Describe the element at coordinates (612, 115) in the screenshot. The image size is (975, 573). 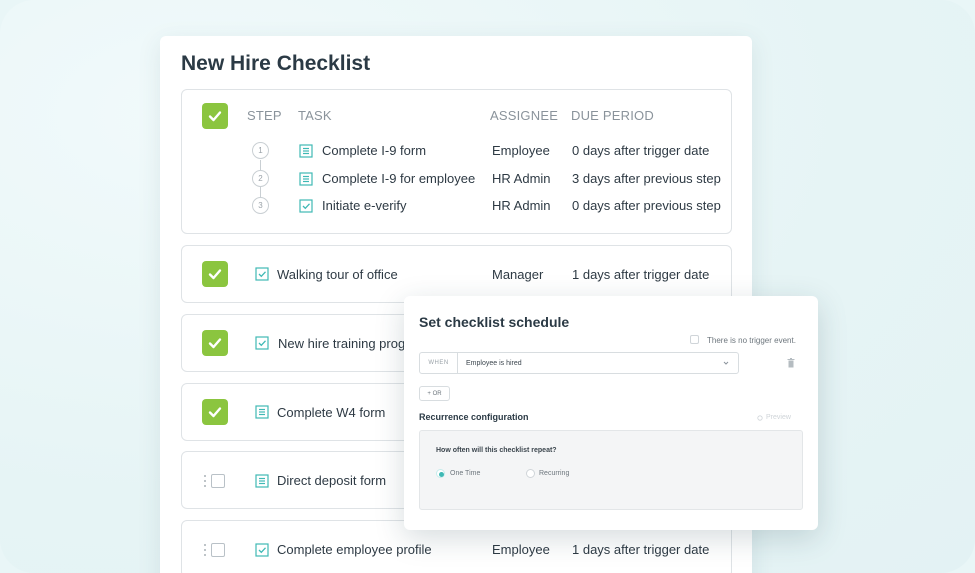
I see `header-due-period: DUE PERIOD` at that location.